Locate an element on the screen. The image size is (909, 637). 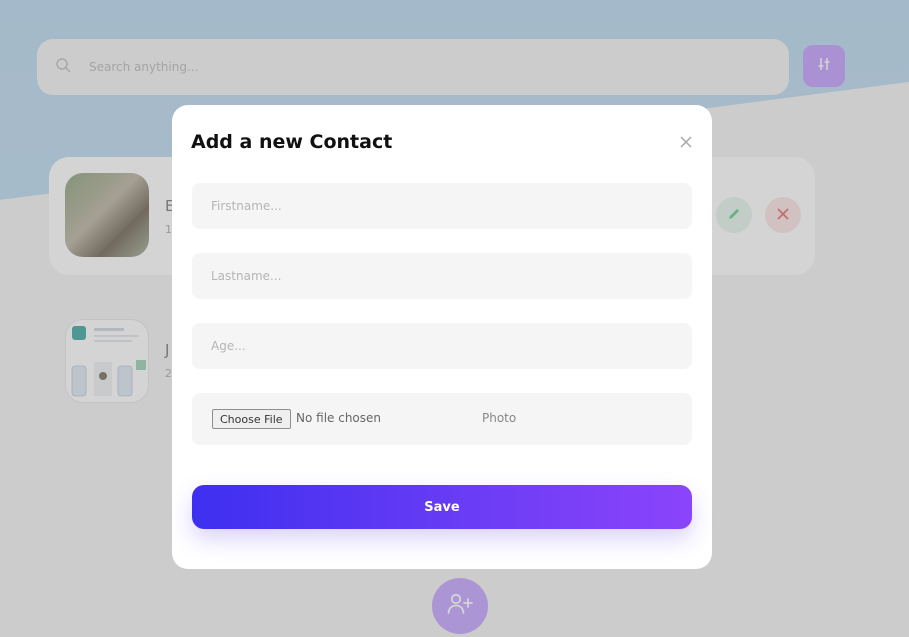
age-field is located at coordinates (442, 346).